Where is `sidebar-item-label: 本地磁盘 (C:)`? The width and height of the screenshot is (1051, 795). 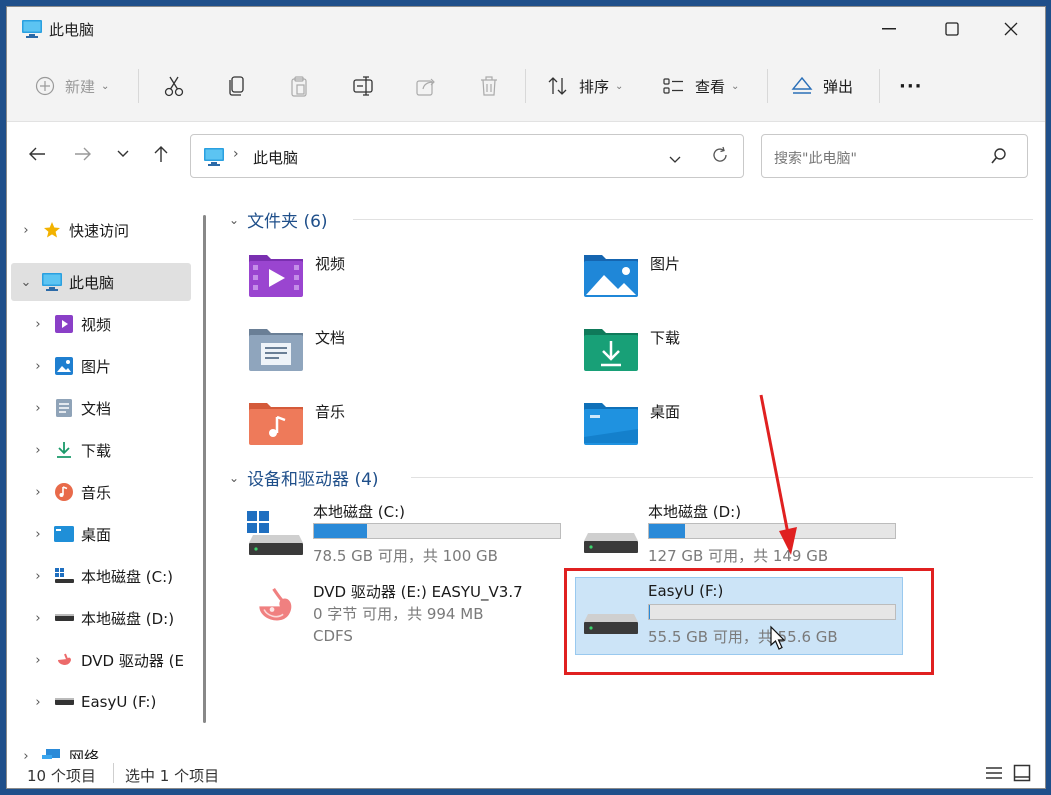 sidebar-item-label: 本地磁盘 (C:) is located at coordinates (127, 576).